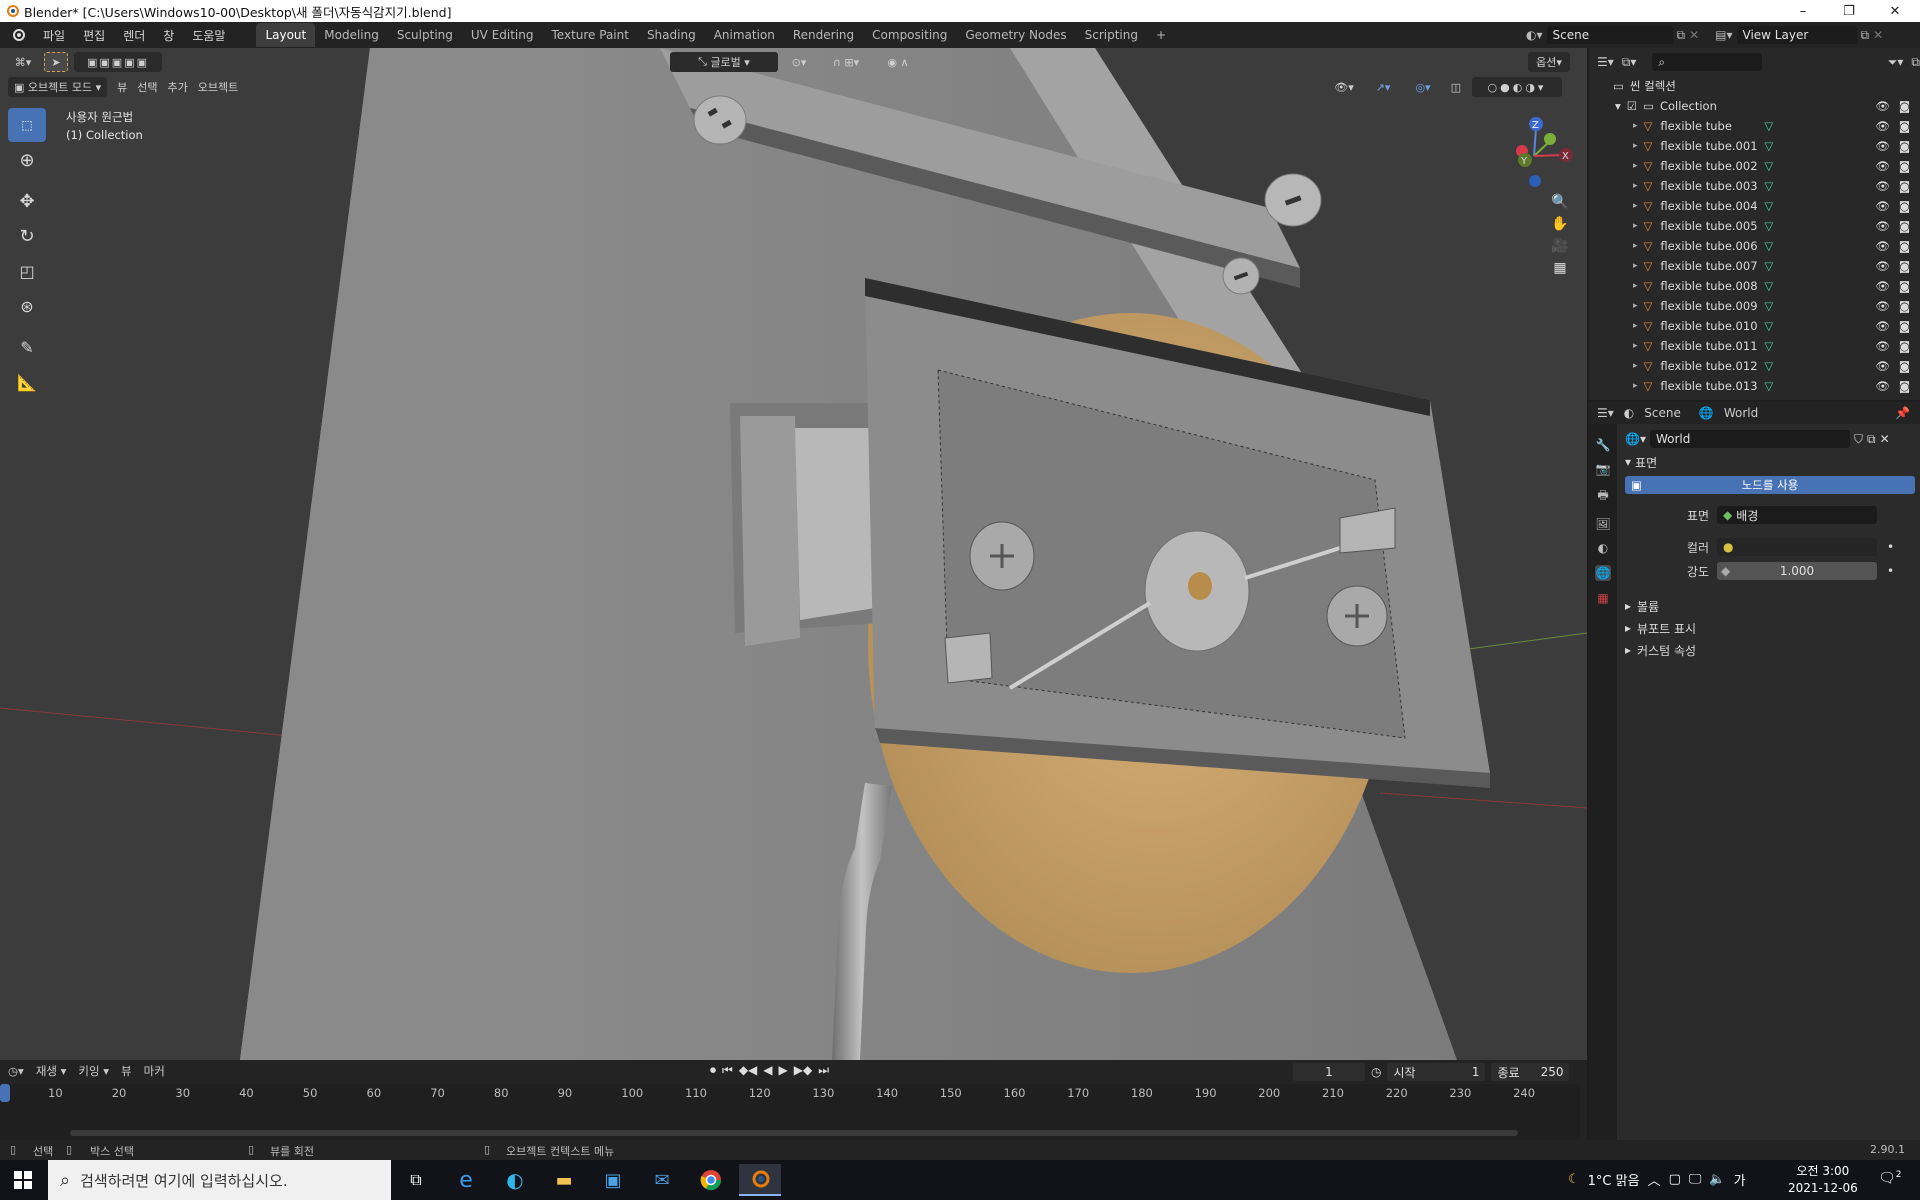 The height and width of the screenshot is (1200, 1920). I want to click on tool-measure: 📐, so click(27, 382).